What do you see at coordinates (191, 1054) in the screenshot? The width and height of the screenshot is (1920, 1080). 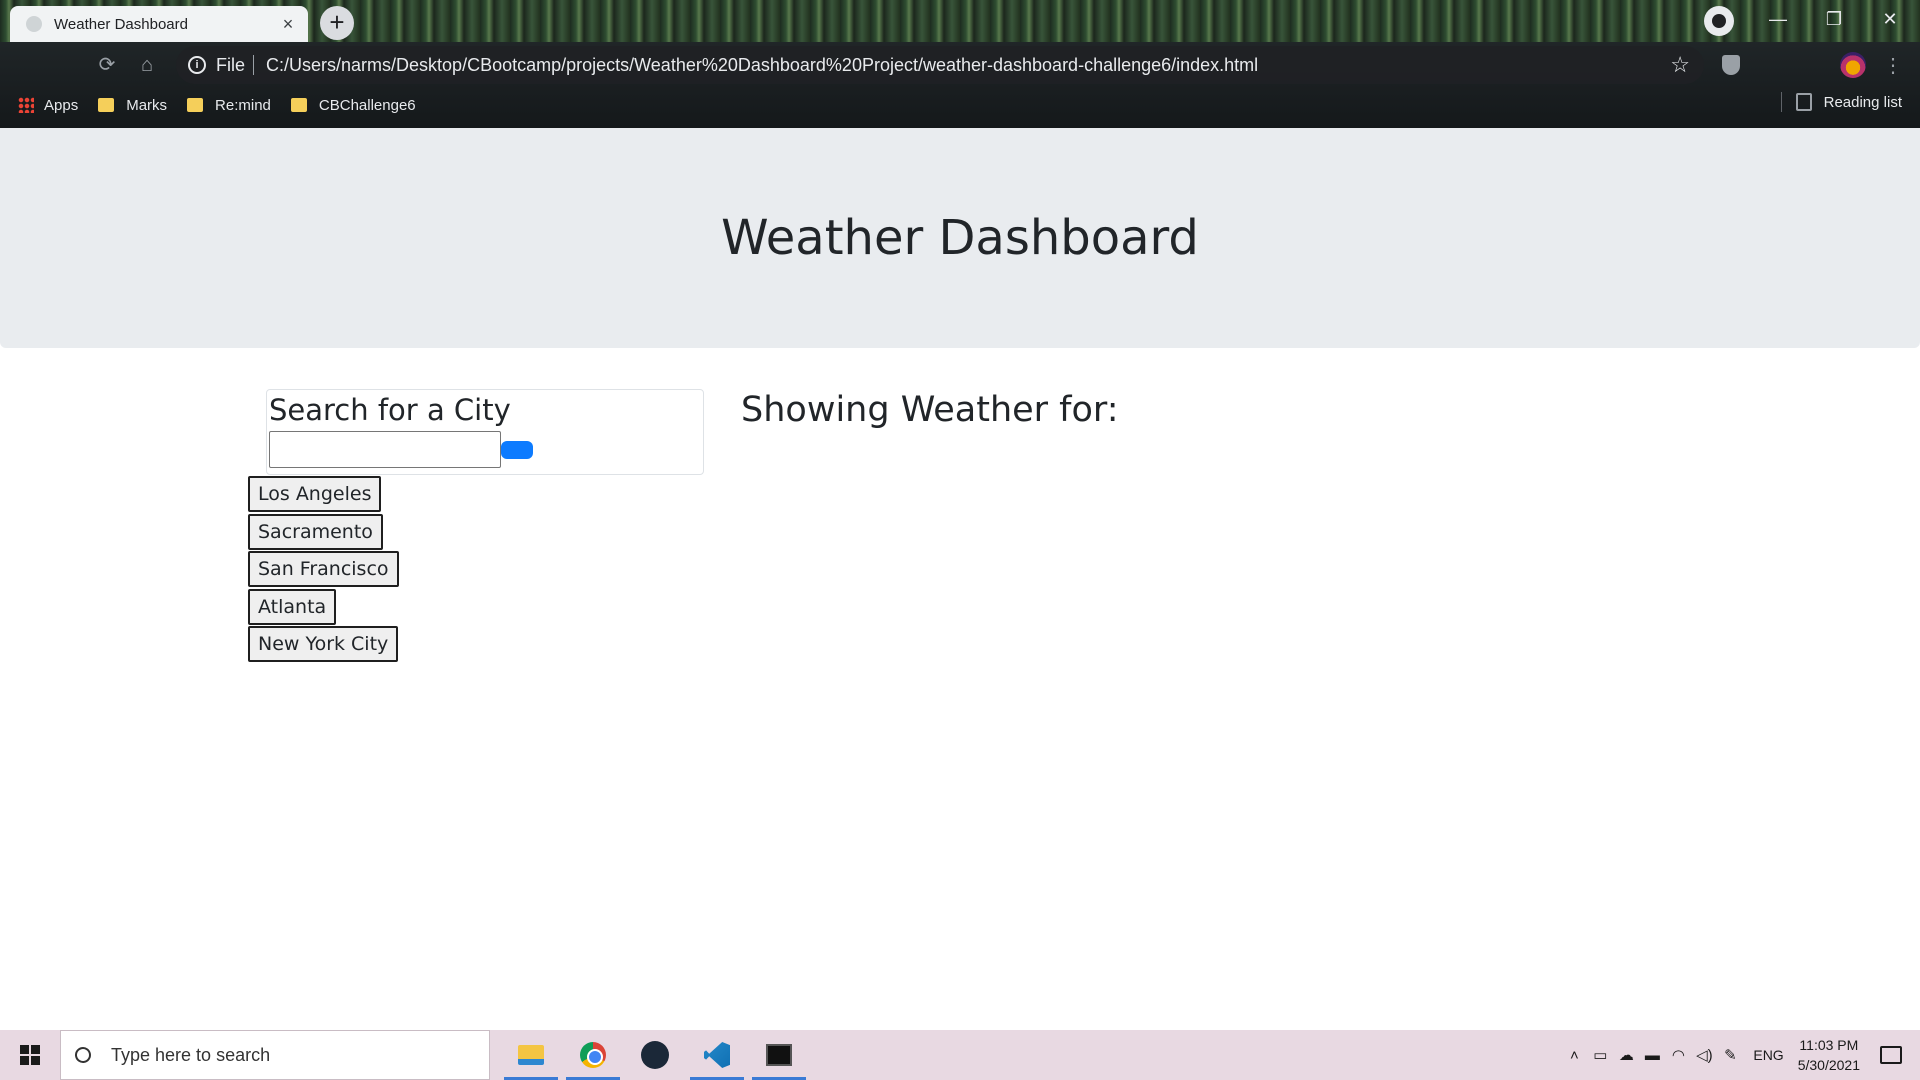 I see `taskbar-search-placeholder: Type here to search` at bounding box center [191, 1054].